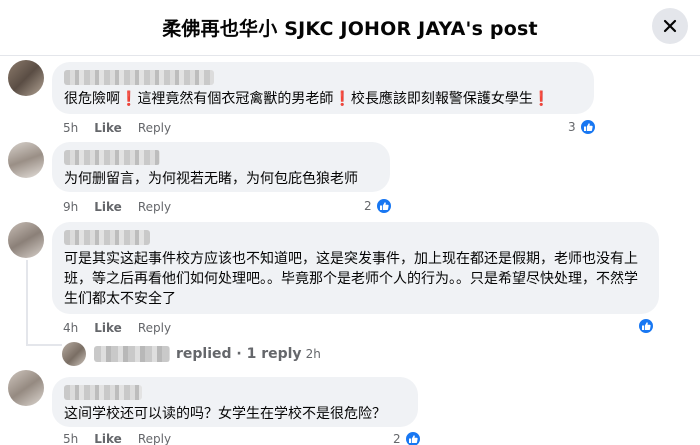 The image size is (700, 445). What do you see at coordinates (211, 179) in the screenshot?
I see `comment-text: 为何删留言，为何视若无睹，为何包庇色狼老师` at bounding box center [211, 179].